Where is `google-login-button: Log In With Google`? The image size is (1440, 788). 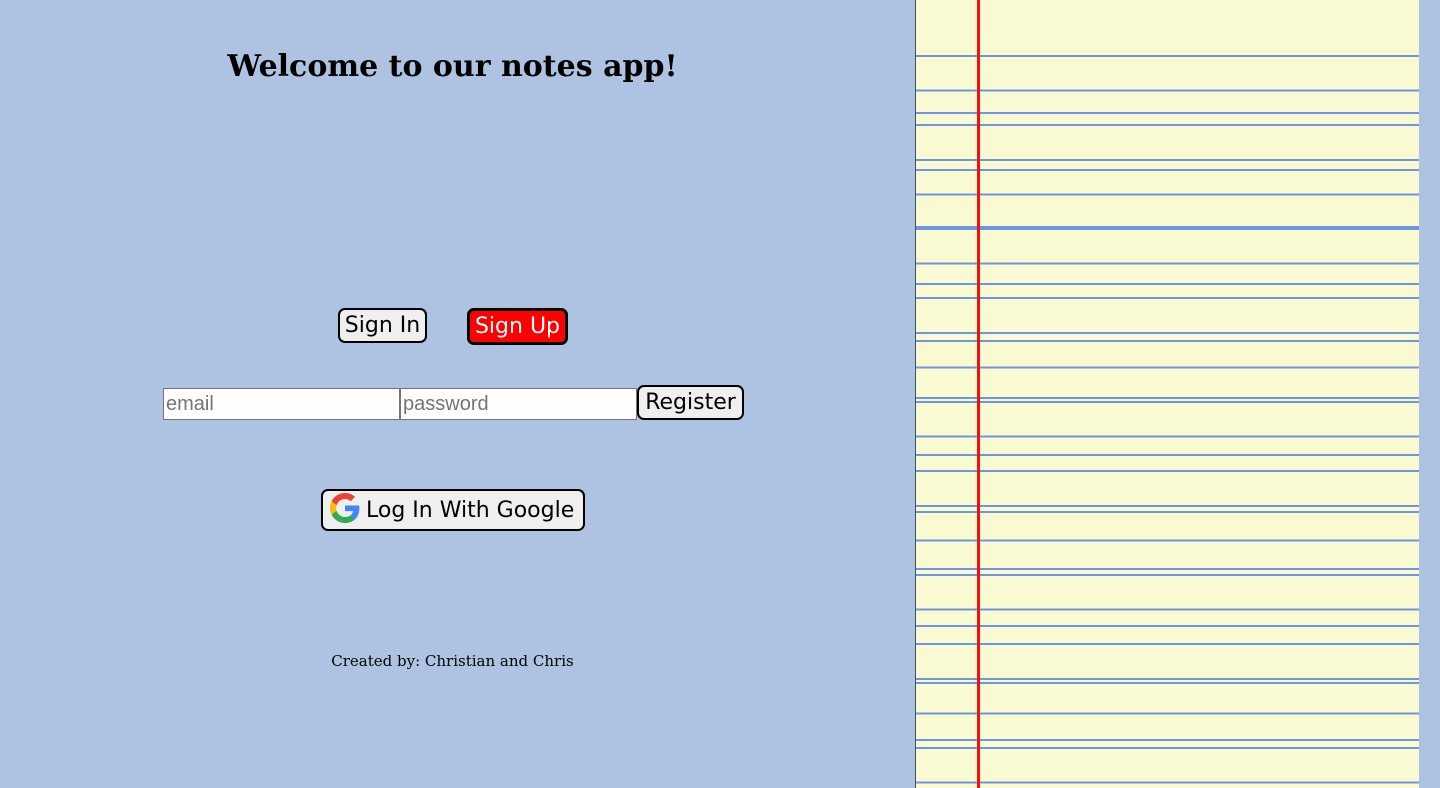
google-login-button: Log In With Google is located at coordinates (453, 510).